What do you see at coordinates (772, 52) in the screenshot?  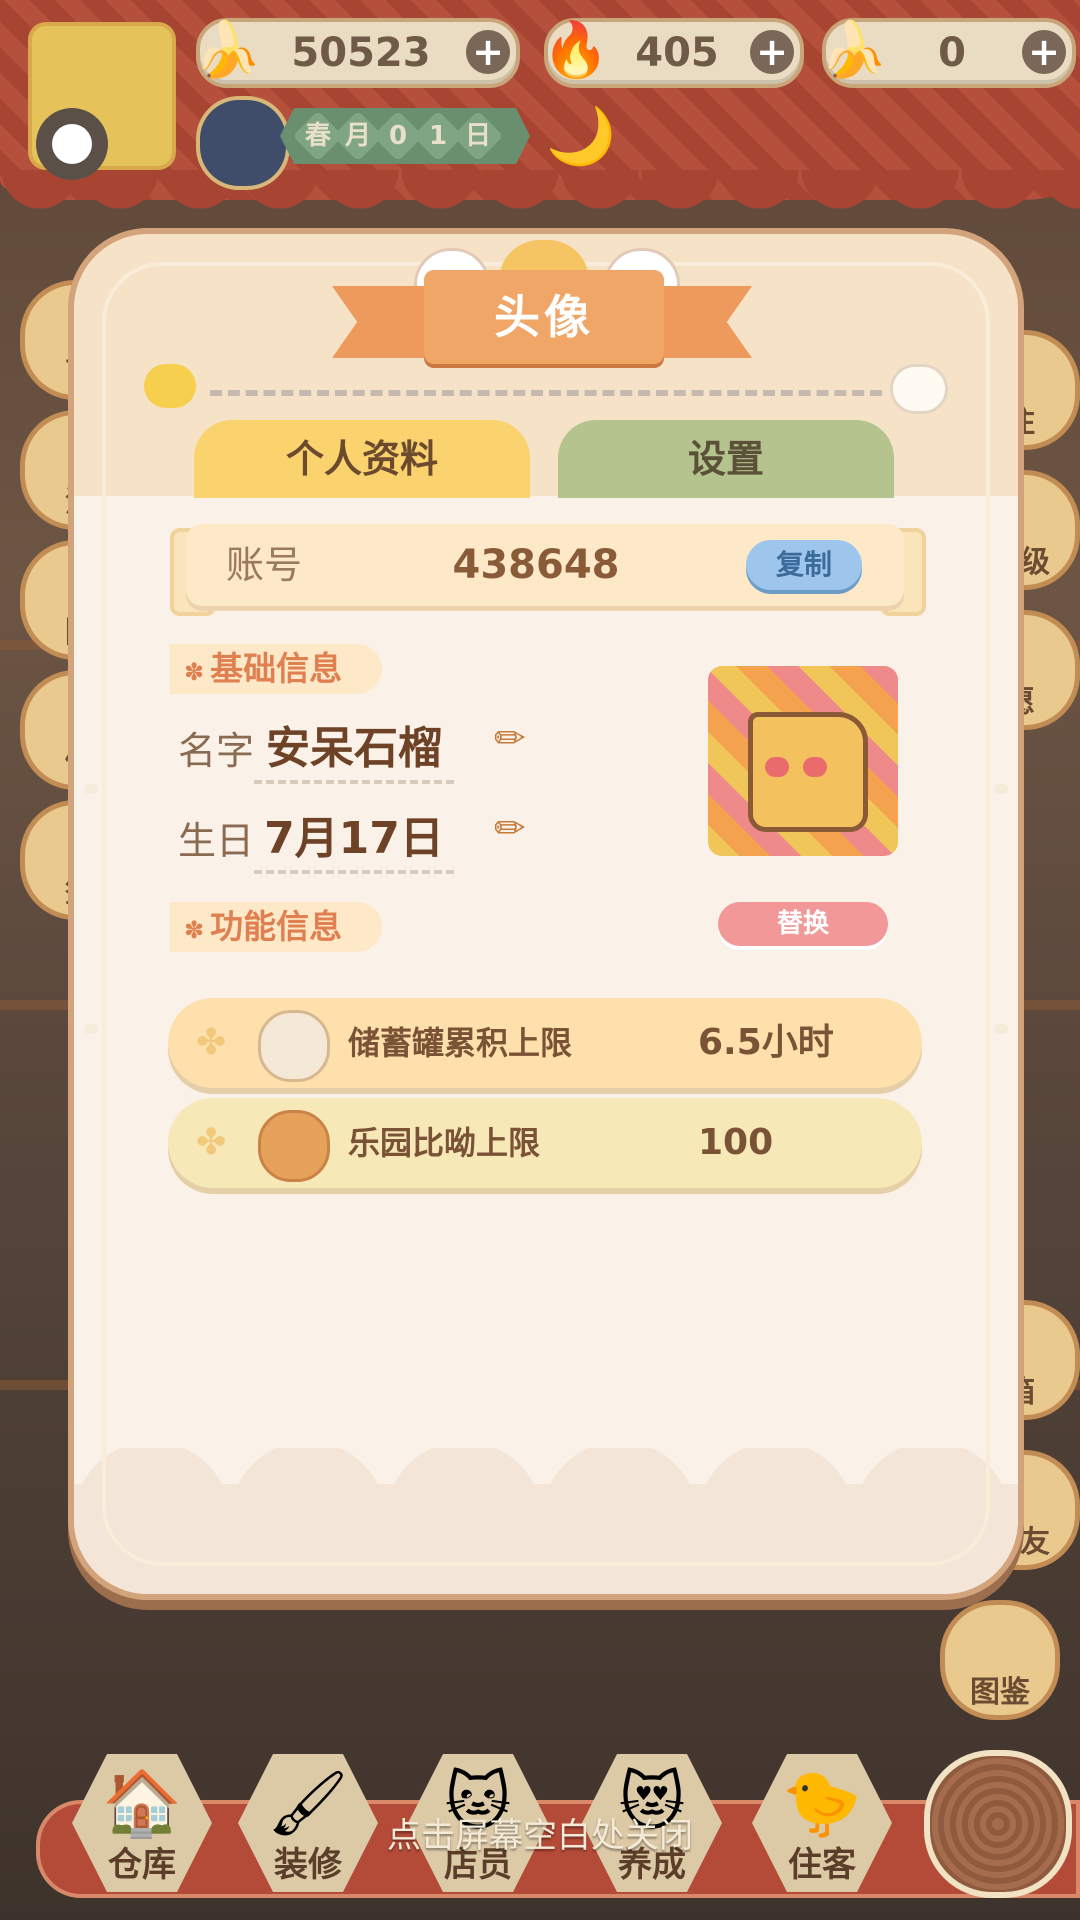 I see `add-flame-button: +` at bounding box center [772, 52].